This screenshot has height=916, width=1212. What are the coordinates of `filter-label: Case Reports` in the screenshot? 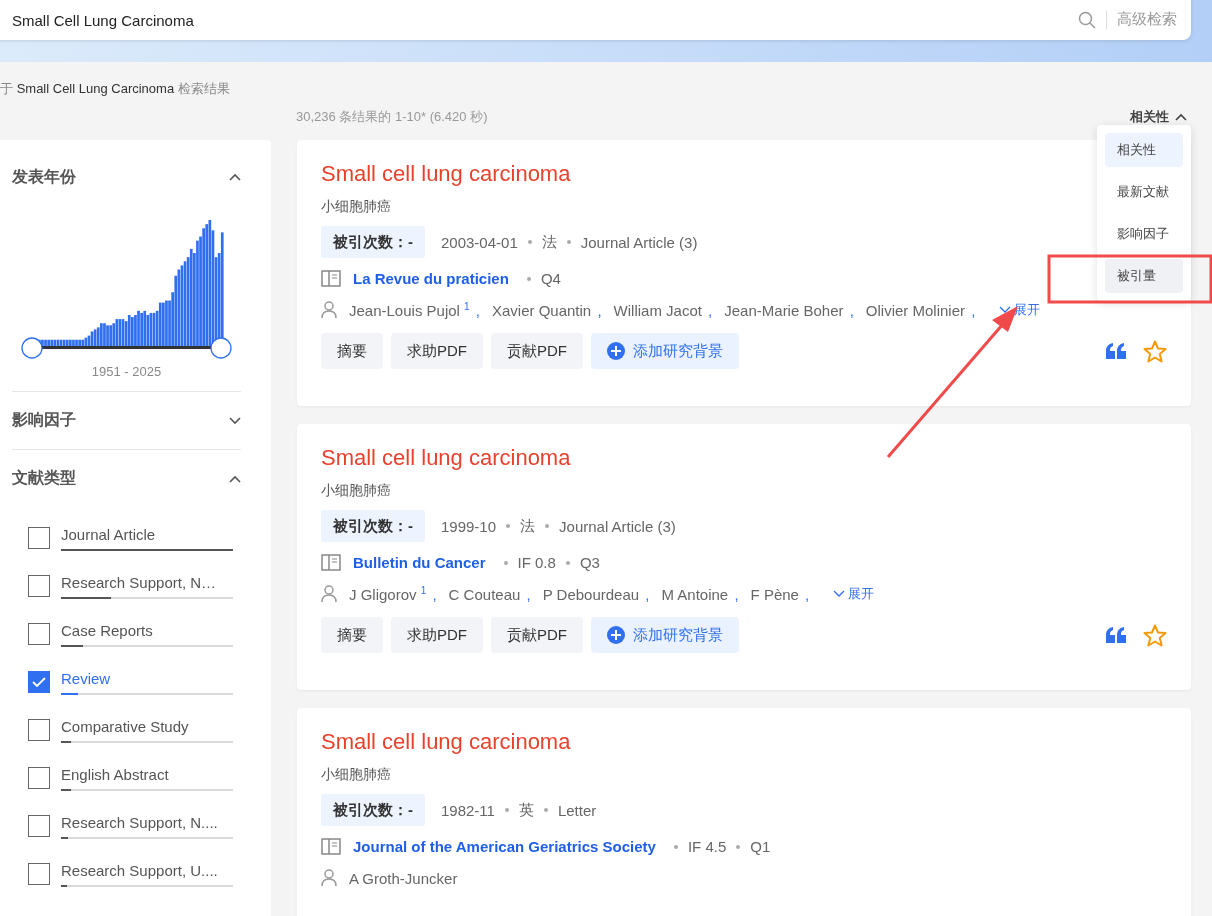 It's located at (147, 631).